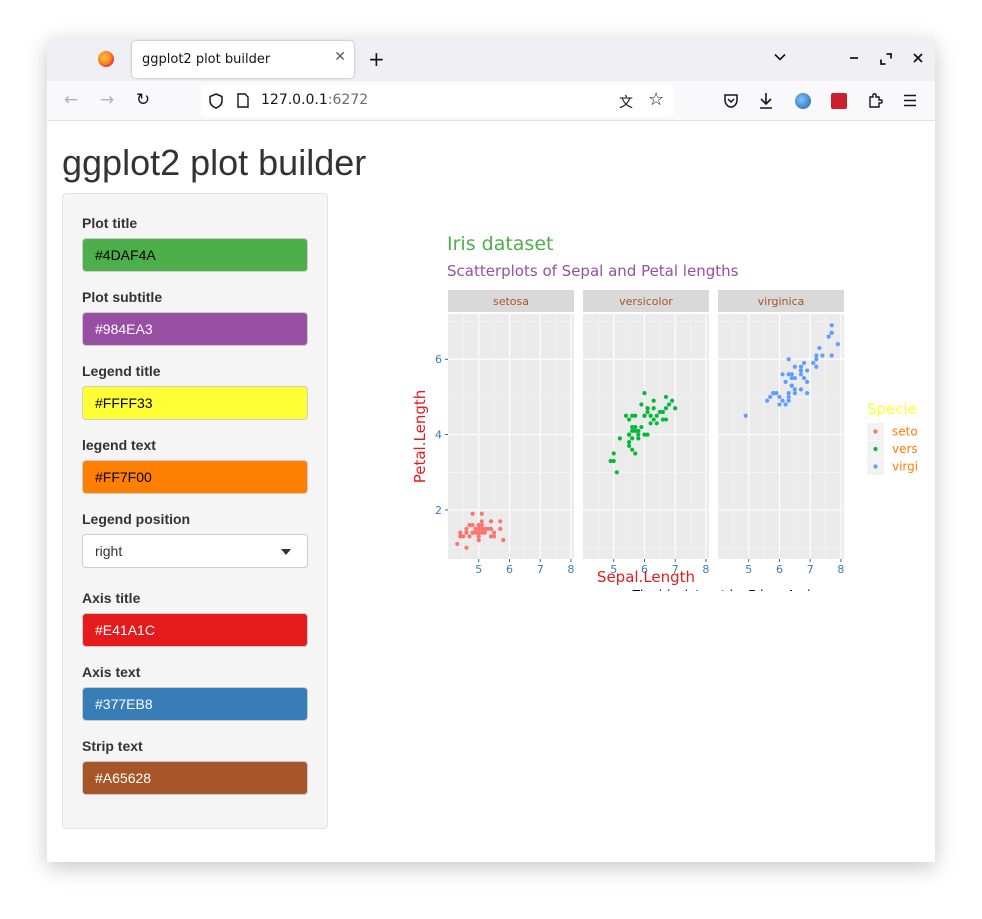 This screenshot has width=982, height=919. I want to click on plot-title-label: Plot title, so click(110, 223).